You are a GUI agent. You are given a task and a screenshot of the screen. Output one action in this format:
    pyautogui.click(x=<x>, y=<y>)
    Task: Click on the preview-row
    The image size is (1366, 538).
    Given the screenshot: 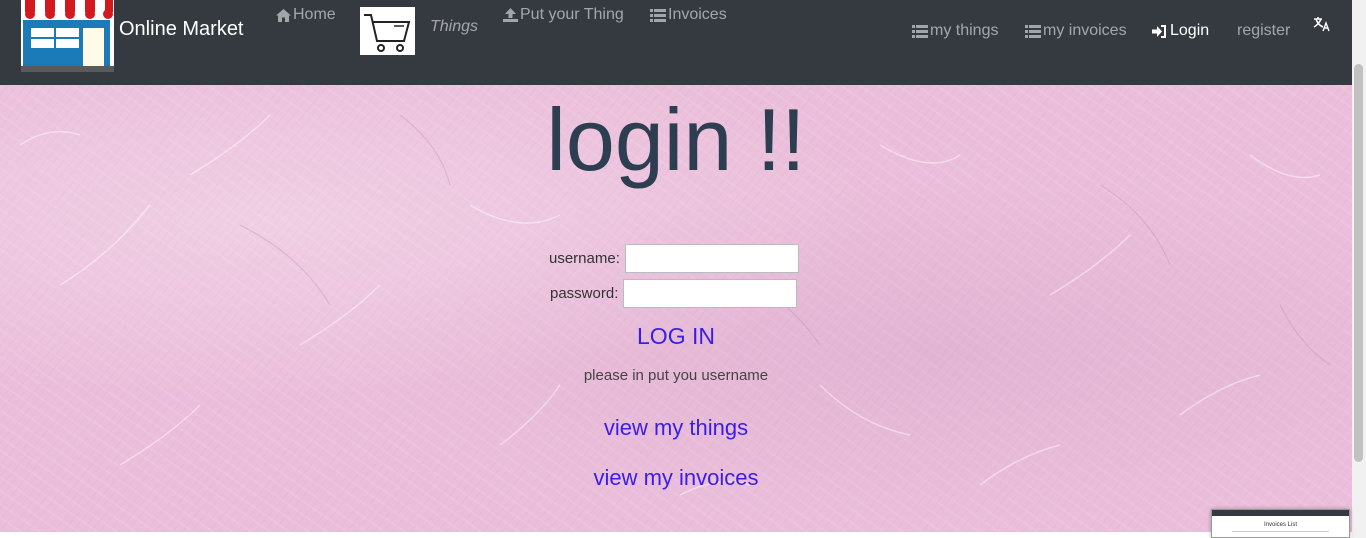 What is the action you would take?
    pyautogui.click(x=1280, y=531)
    